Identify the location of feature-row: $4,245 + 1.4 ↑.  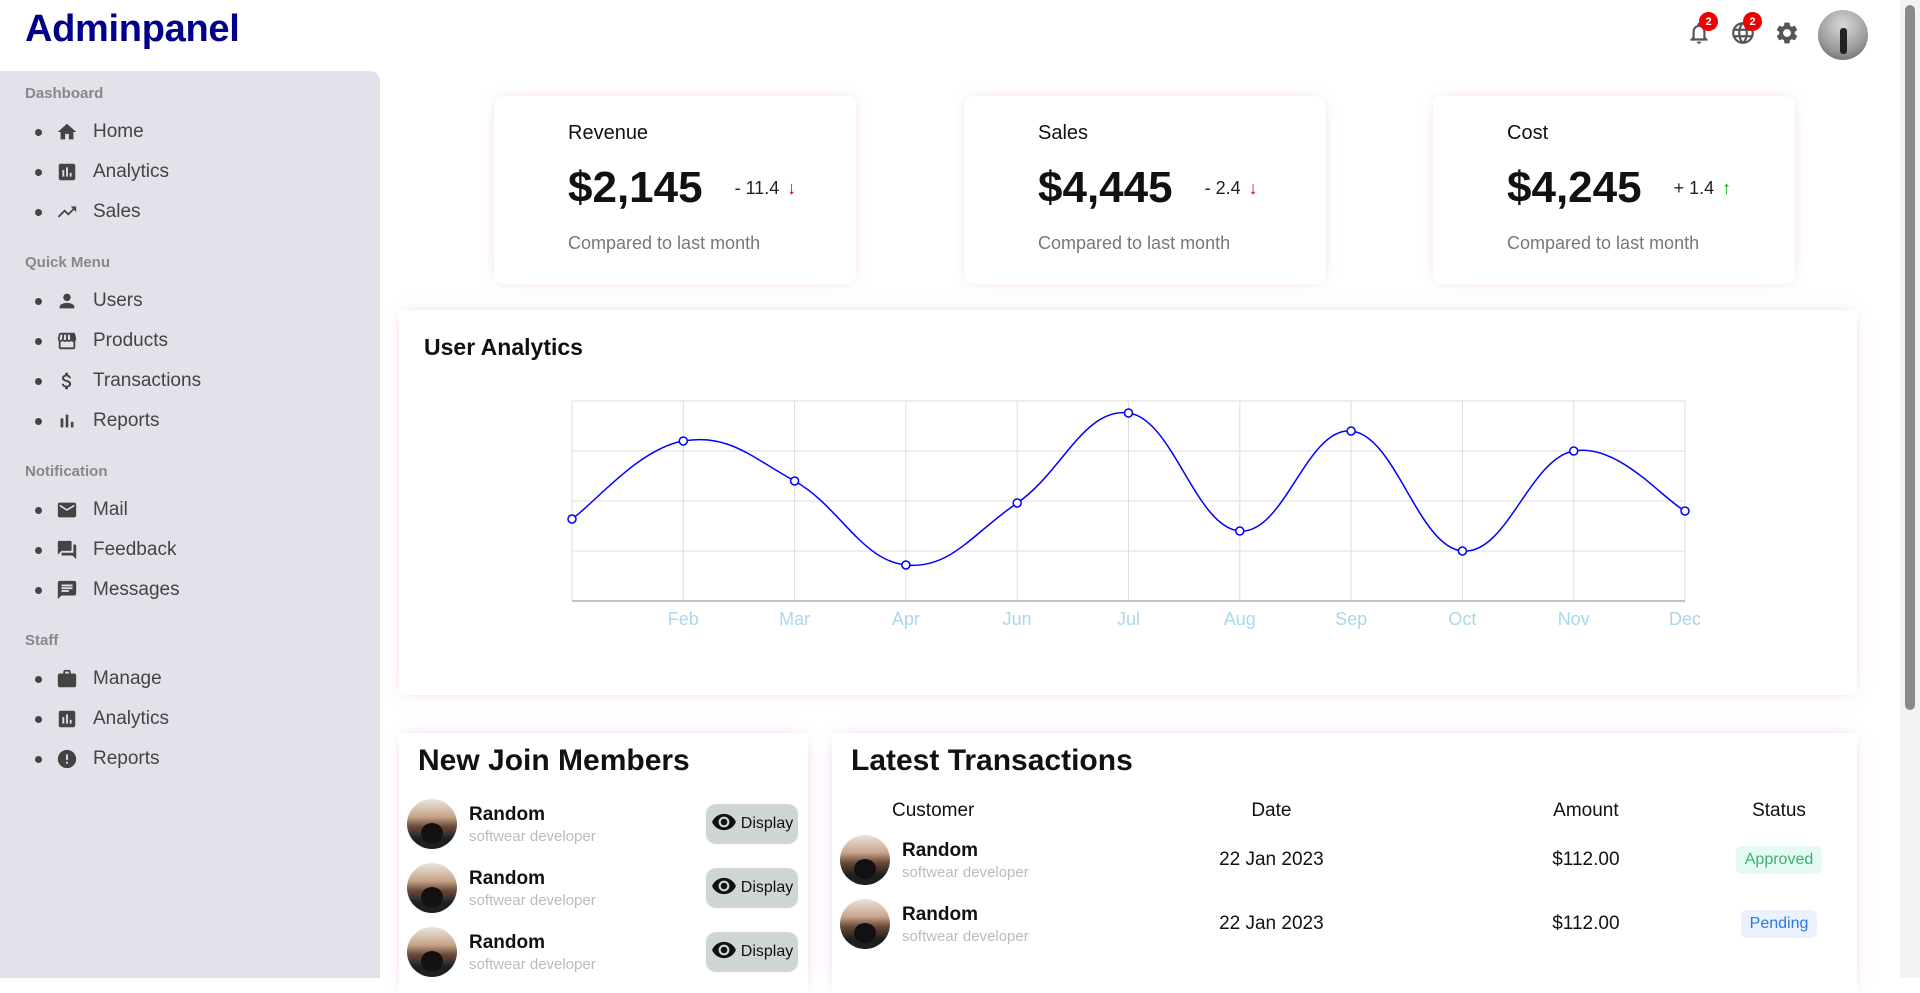
(1651, 188).